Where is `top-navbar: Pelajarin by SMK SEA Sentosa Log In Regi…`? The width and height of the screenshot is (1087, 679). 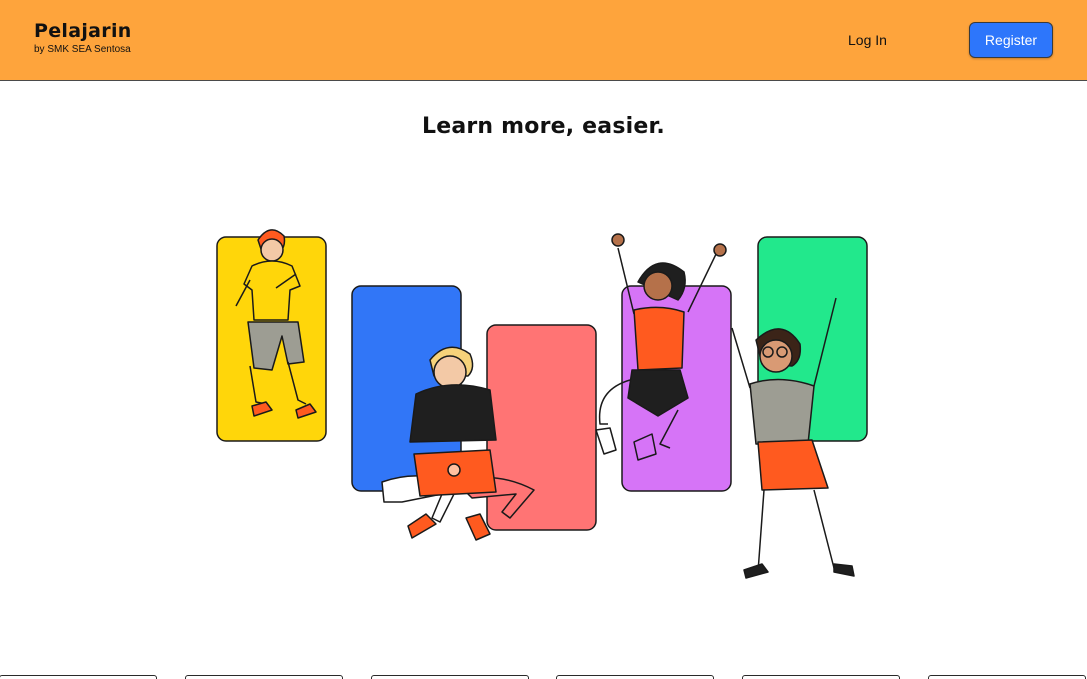
top-navbar: Pelajarin by SMK SEA Sentosa Log In Regi… is located at coordinates (543, 40).